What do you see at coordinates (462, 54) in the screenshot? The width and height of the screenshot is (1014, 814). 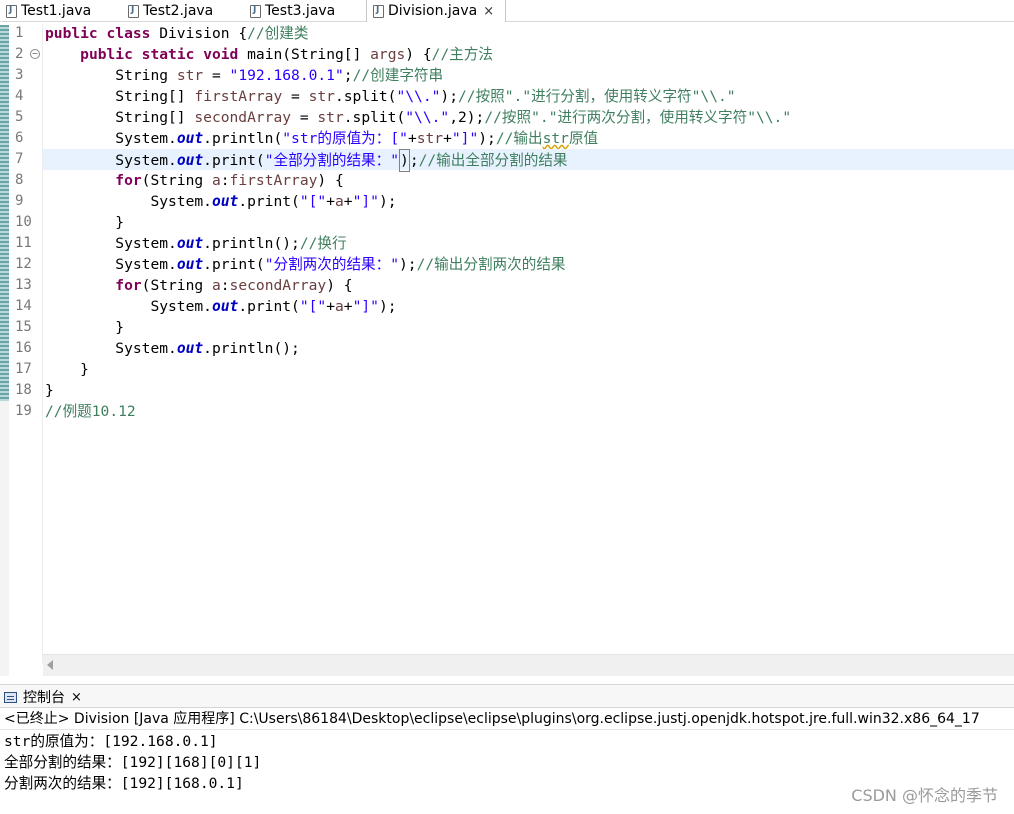 I see `comment: //主方法` at bounding box center [462, 54].